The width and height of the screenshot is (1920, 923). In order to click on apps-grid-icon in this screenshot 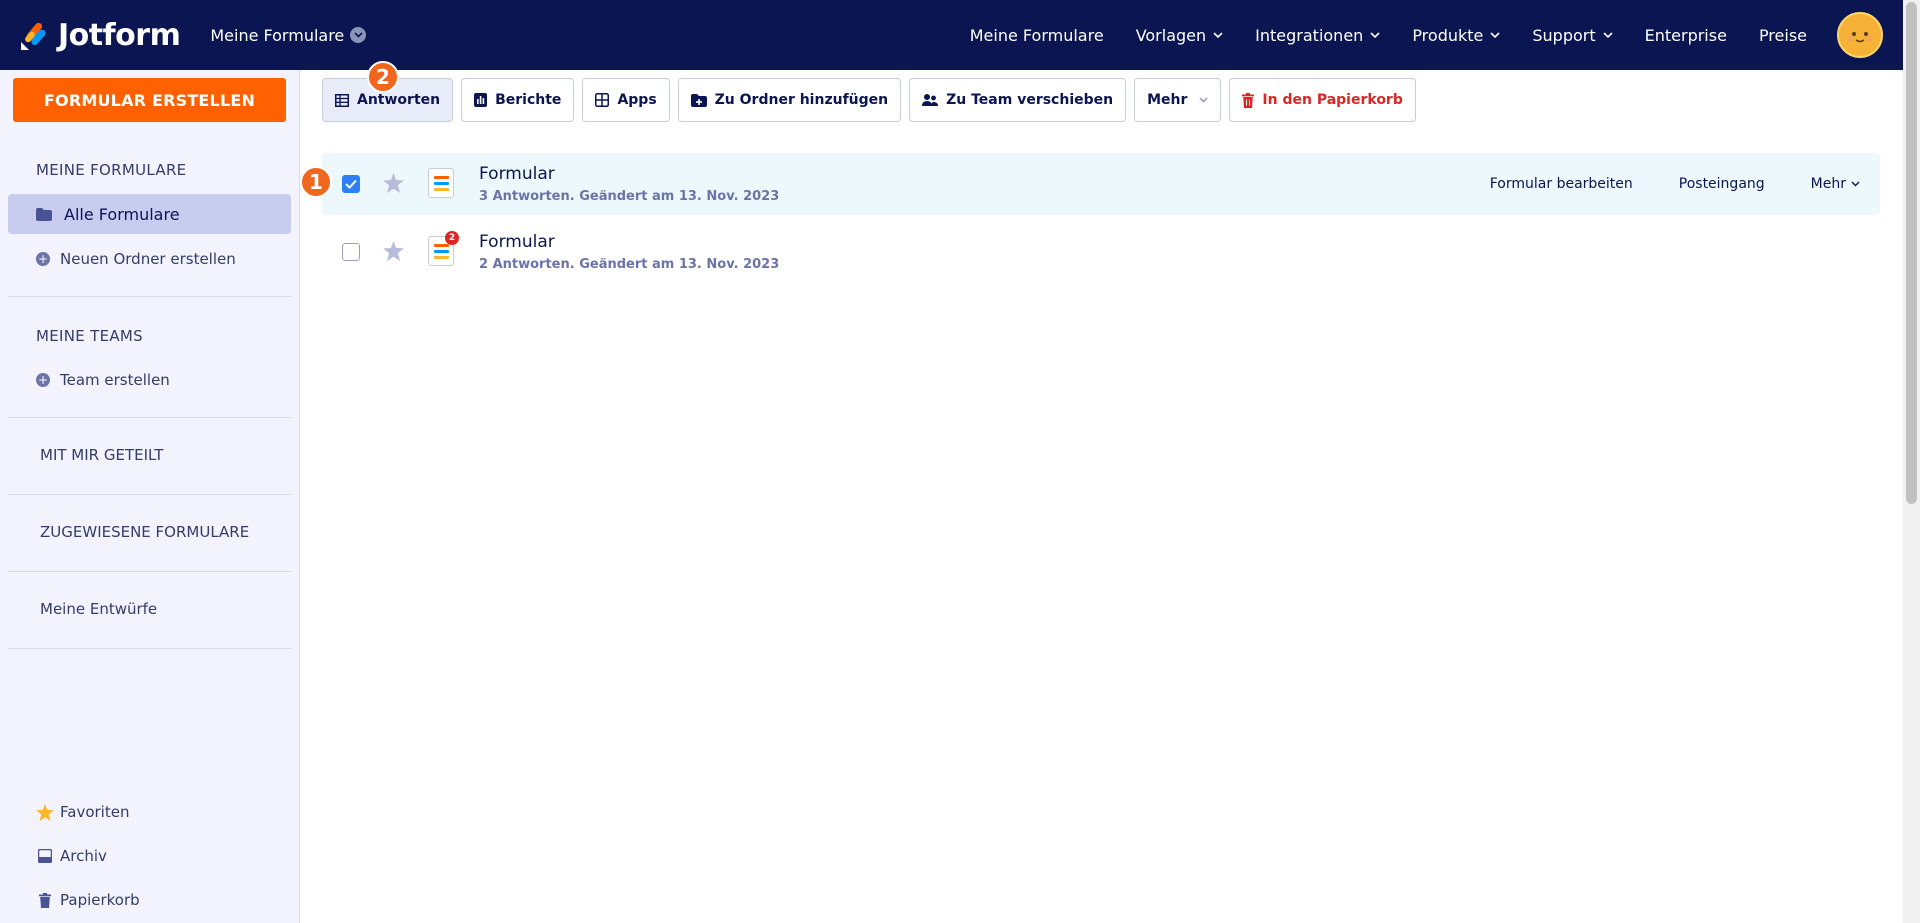, I will do `click(602, 100)`.